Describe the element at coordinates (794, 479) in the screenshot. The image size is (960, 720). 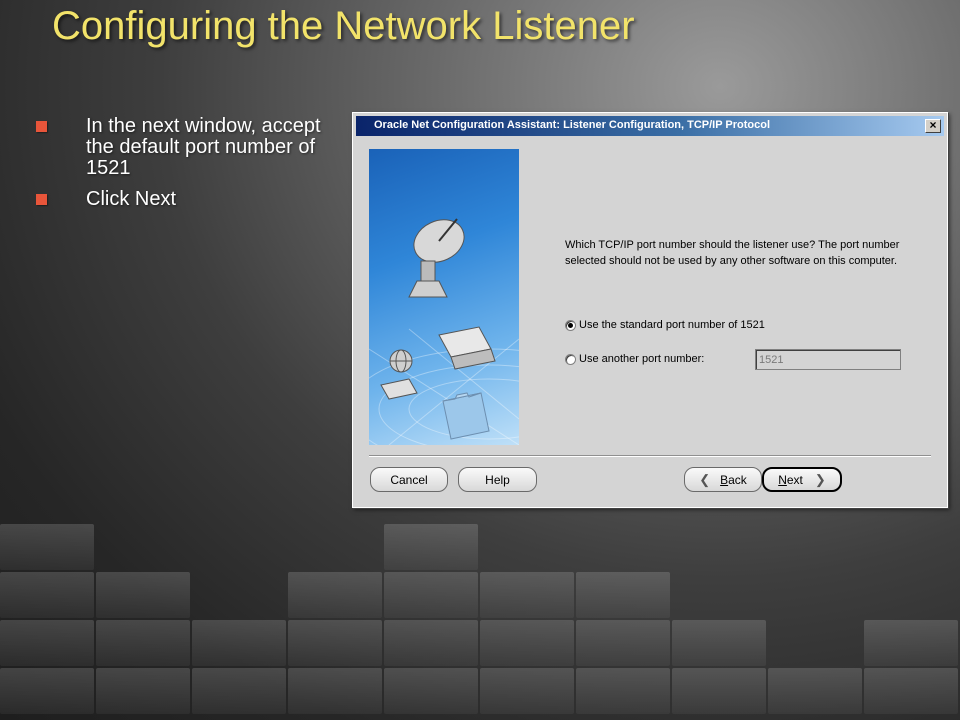
I see `next-label: ext` at that location.